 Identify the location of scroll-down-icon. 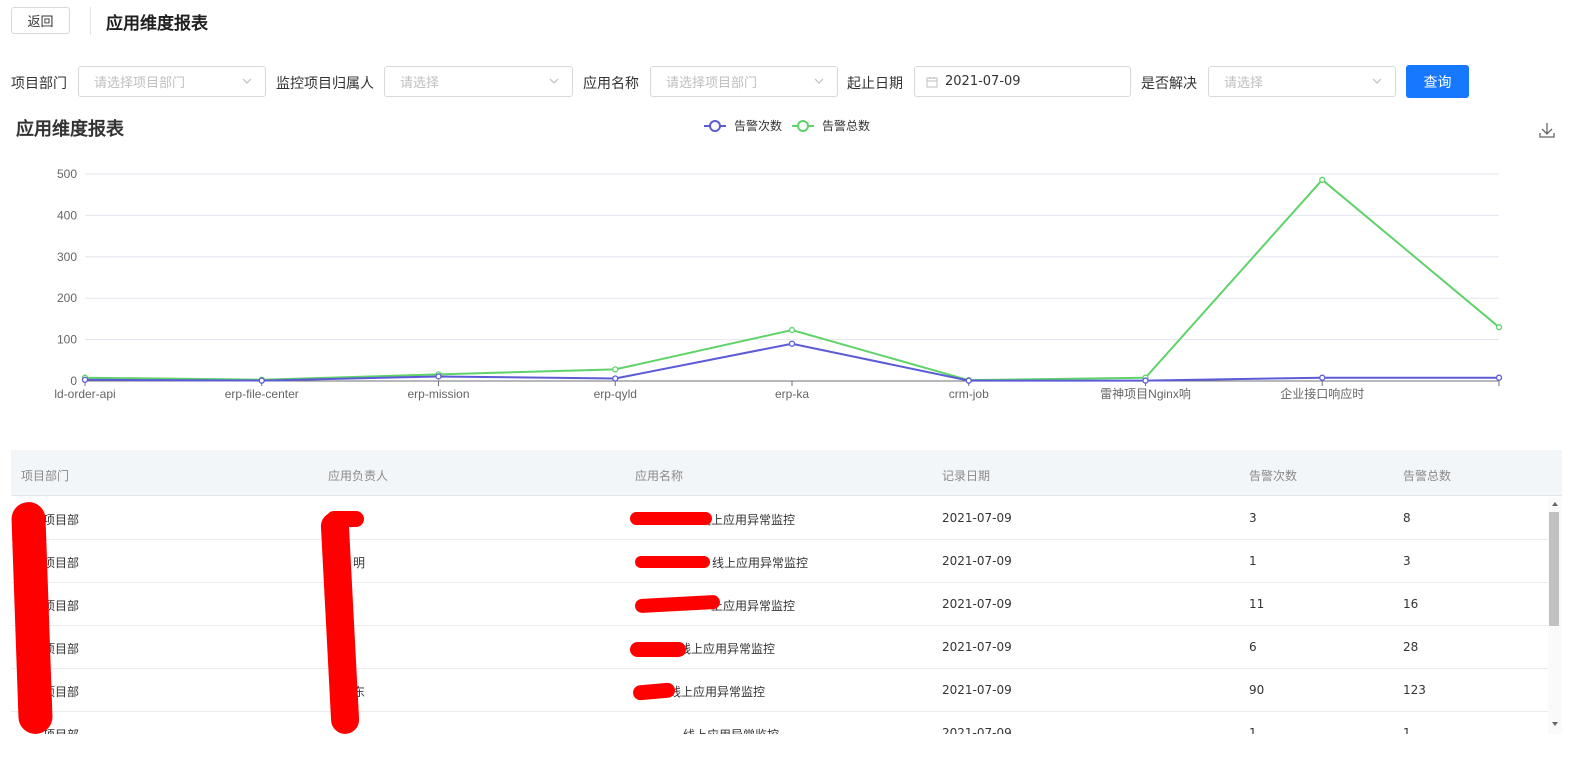
(1555, 724).